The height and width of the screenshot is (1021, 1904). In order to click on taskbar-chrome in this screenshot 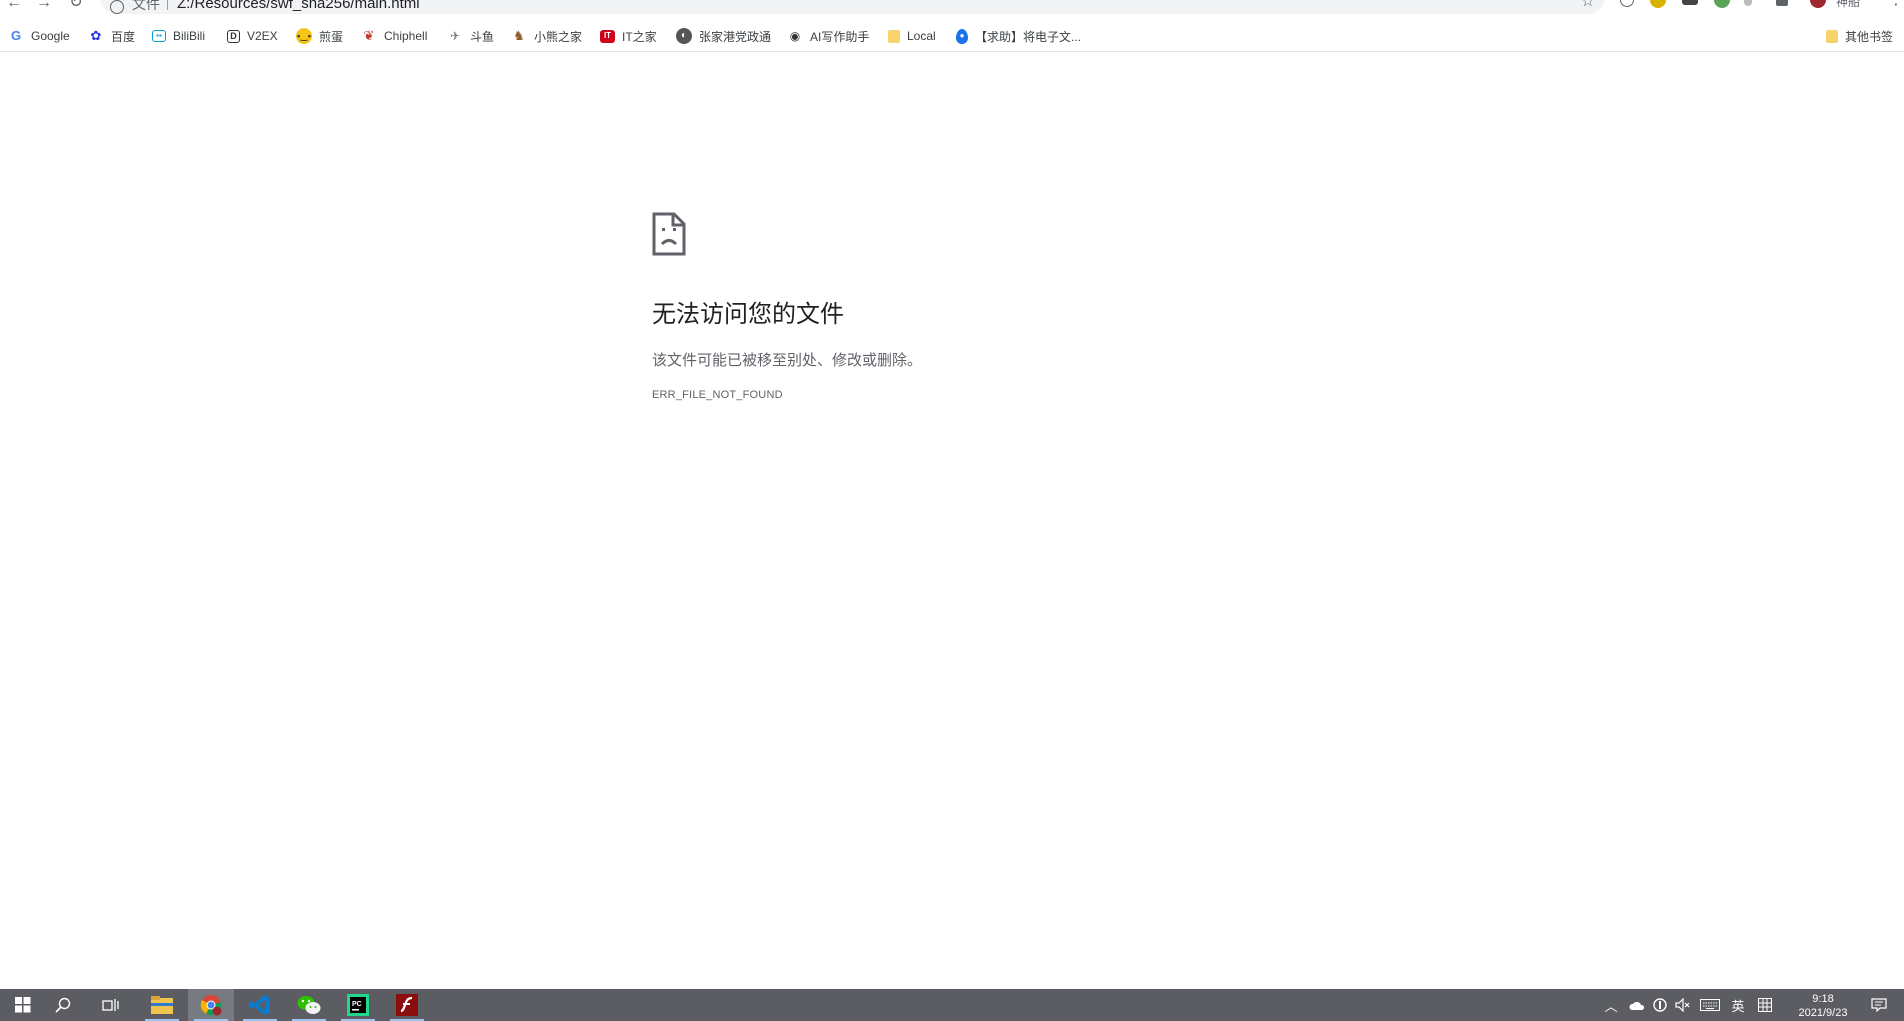, I will do `click(211, 1005)`.